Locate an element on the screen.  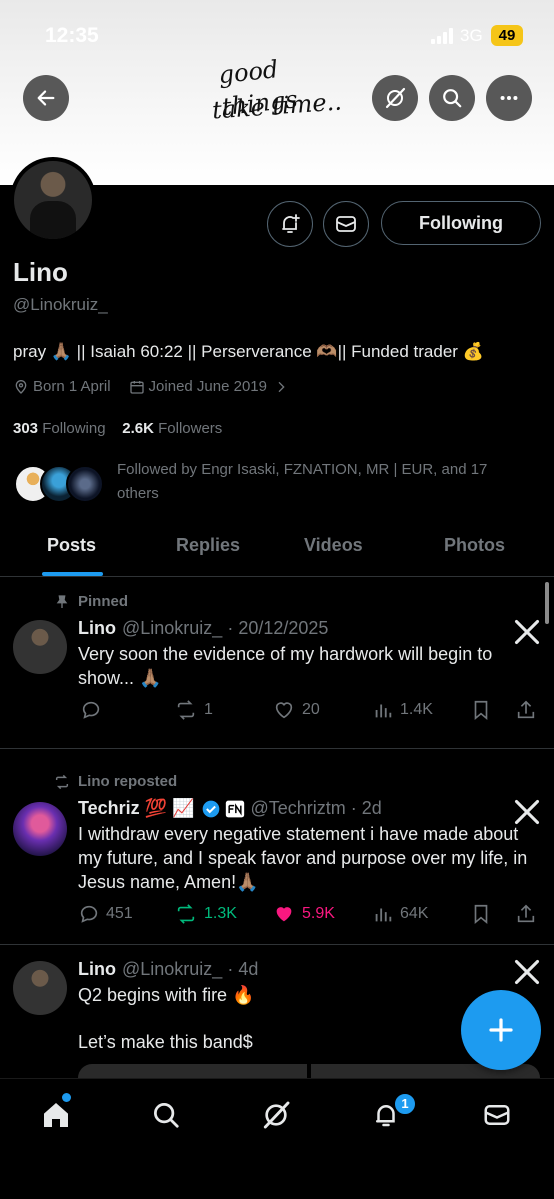
post-actions: 1 20 1.4K is located at coordinates (308, 712).